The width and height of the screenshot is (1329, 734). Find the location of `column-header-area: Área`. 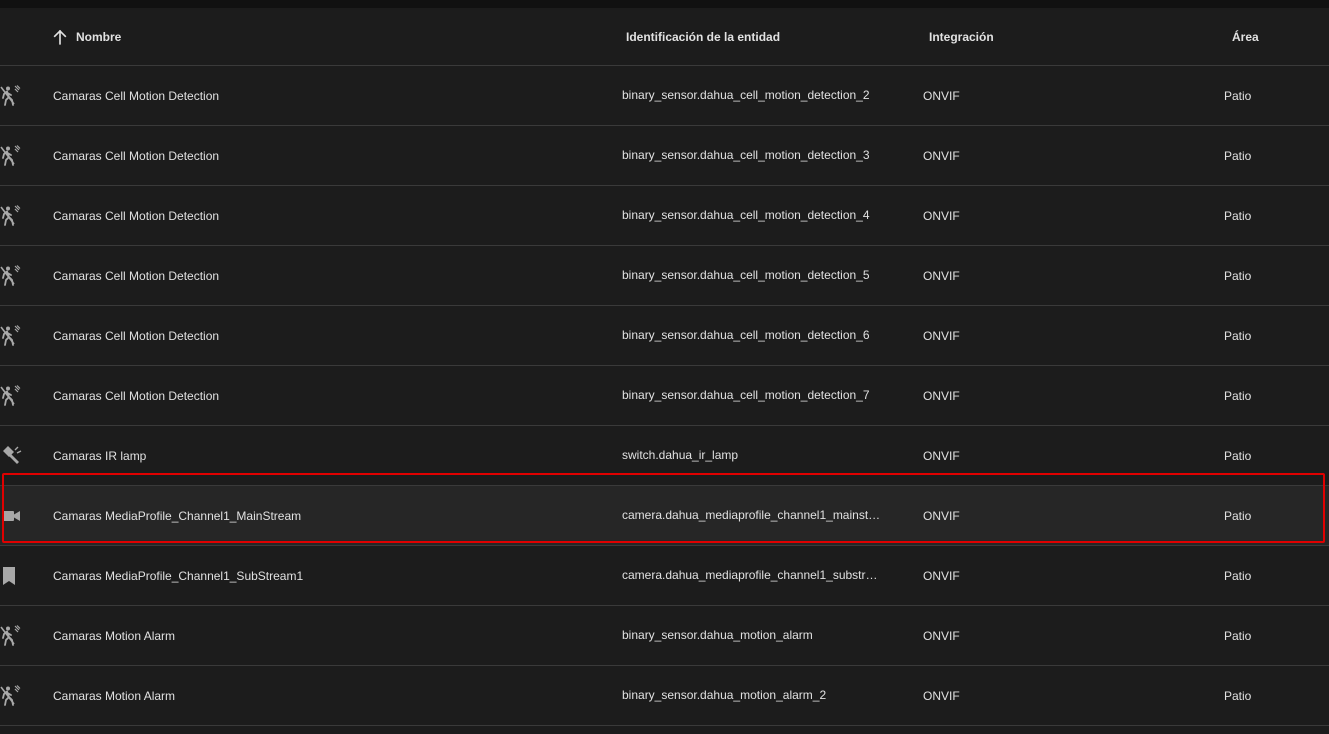

column-header-area: Área is located at coordinates (1245, 36).